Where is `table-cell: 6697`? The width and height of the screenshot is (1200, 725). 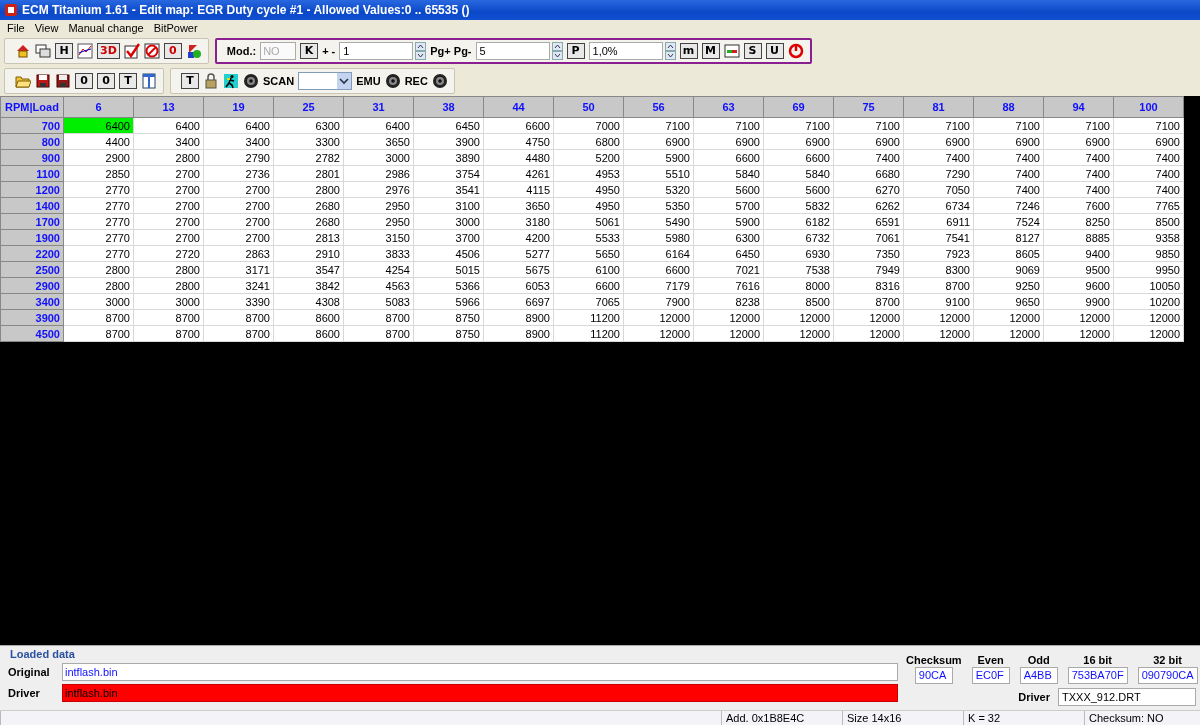
table-cell: 6697 is located at coordinates (518, 301).